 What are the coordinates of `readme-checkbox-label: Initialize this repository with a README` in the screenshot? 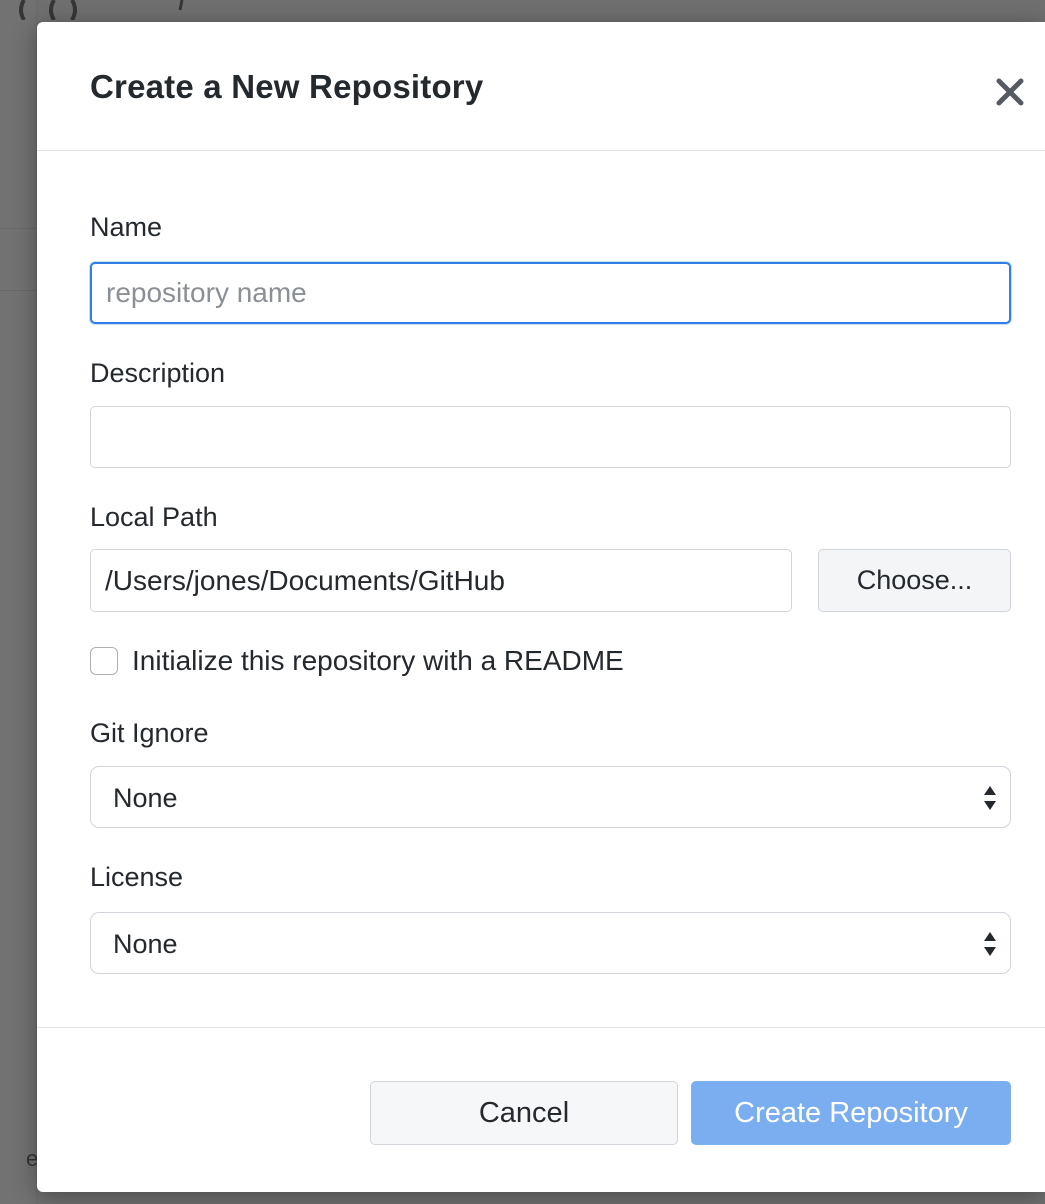 It's located at (378, 661).